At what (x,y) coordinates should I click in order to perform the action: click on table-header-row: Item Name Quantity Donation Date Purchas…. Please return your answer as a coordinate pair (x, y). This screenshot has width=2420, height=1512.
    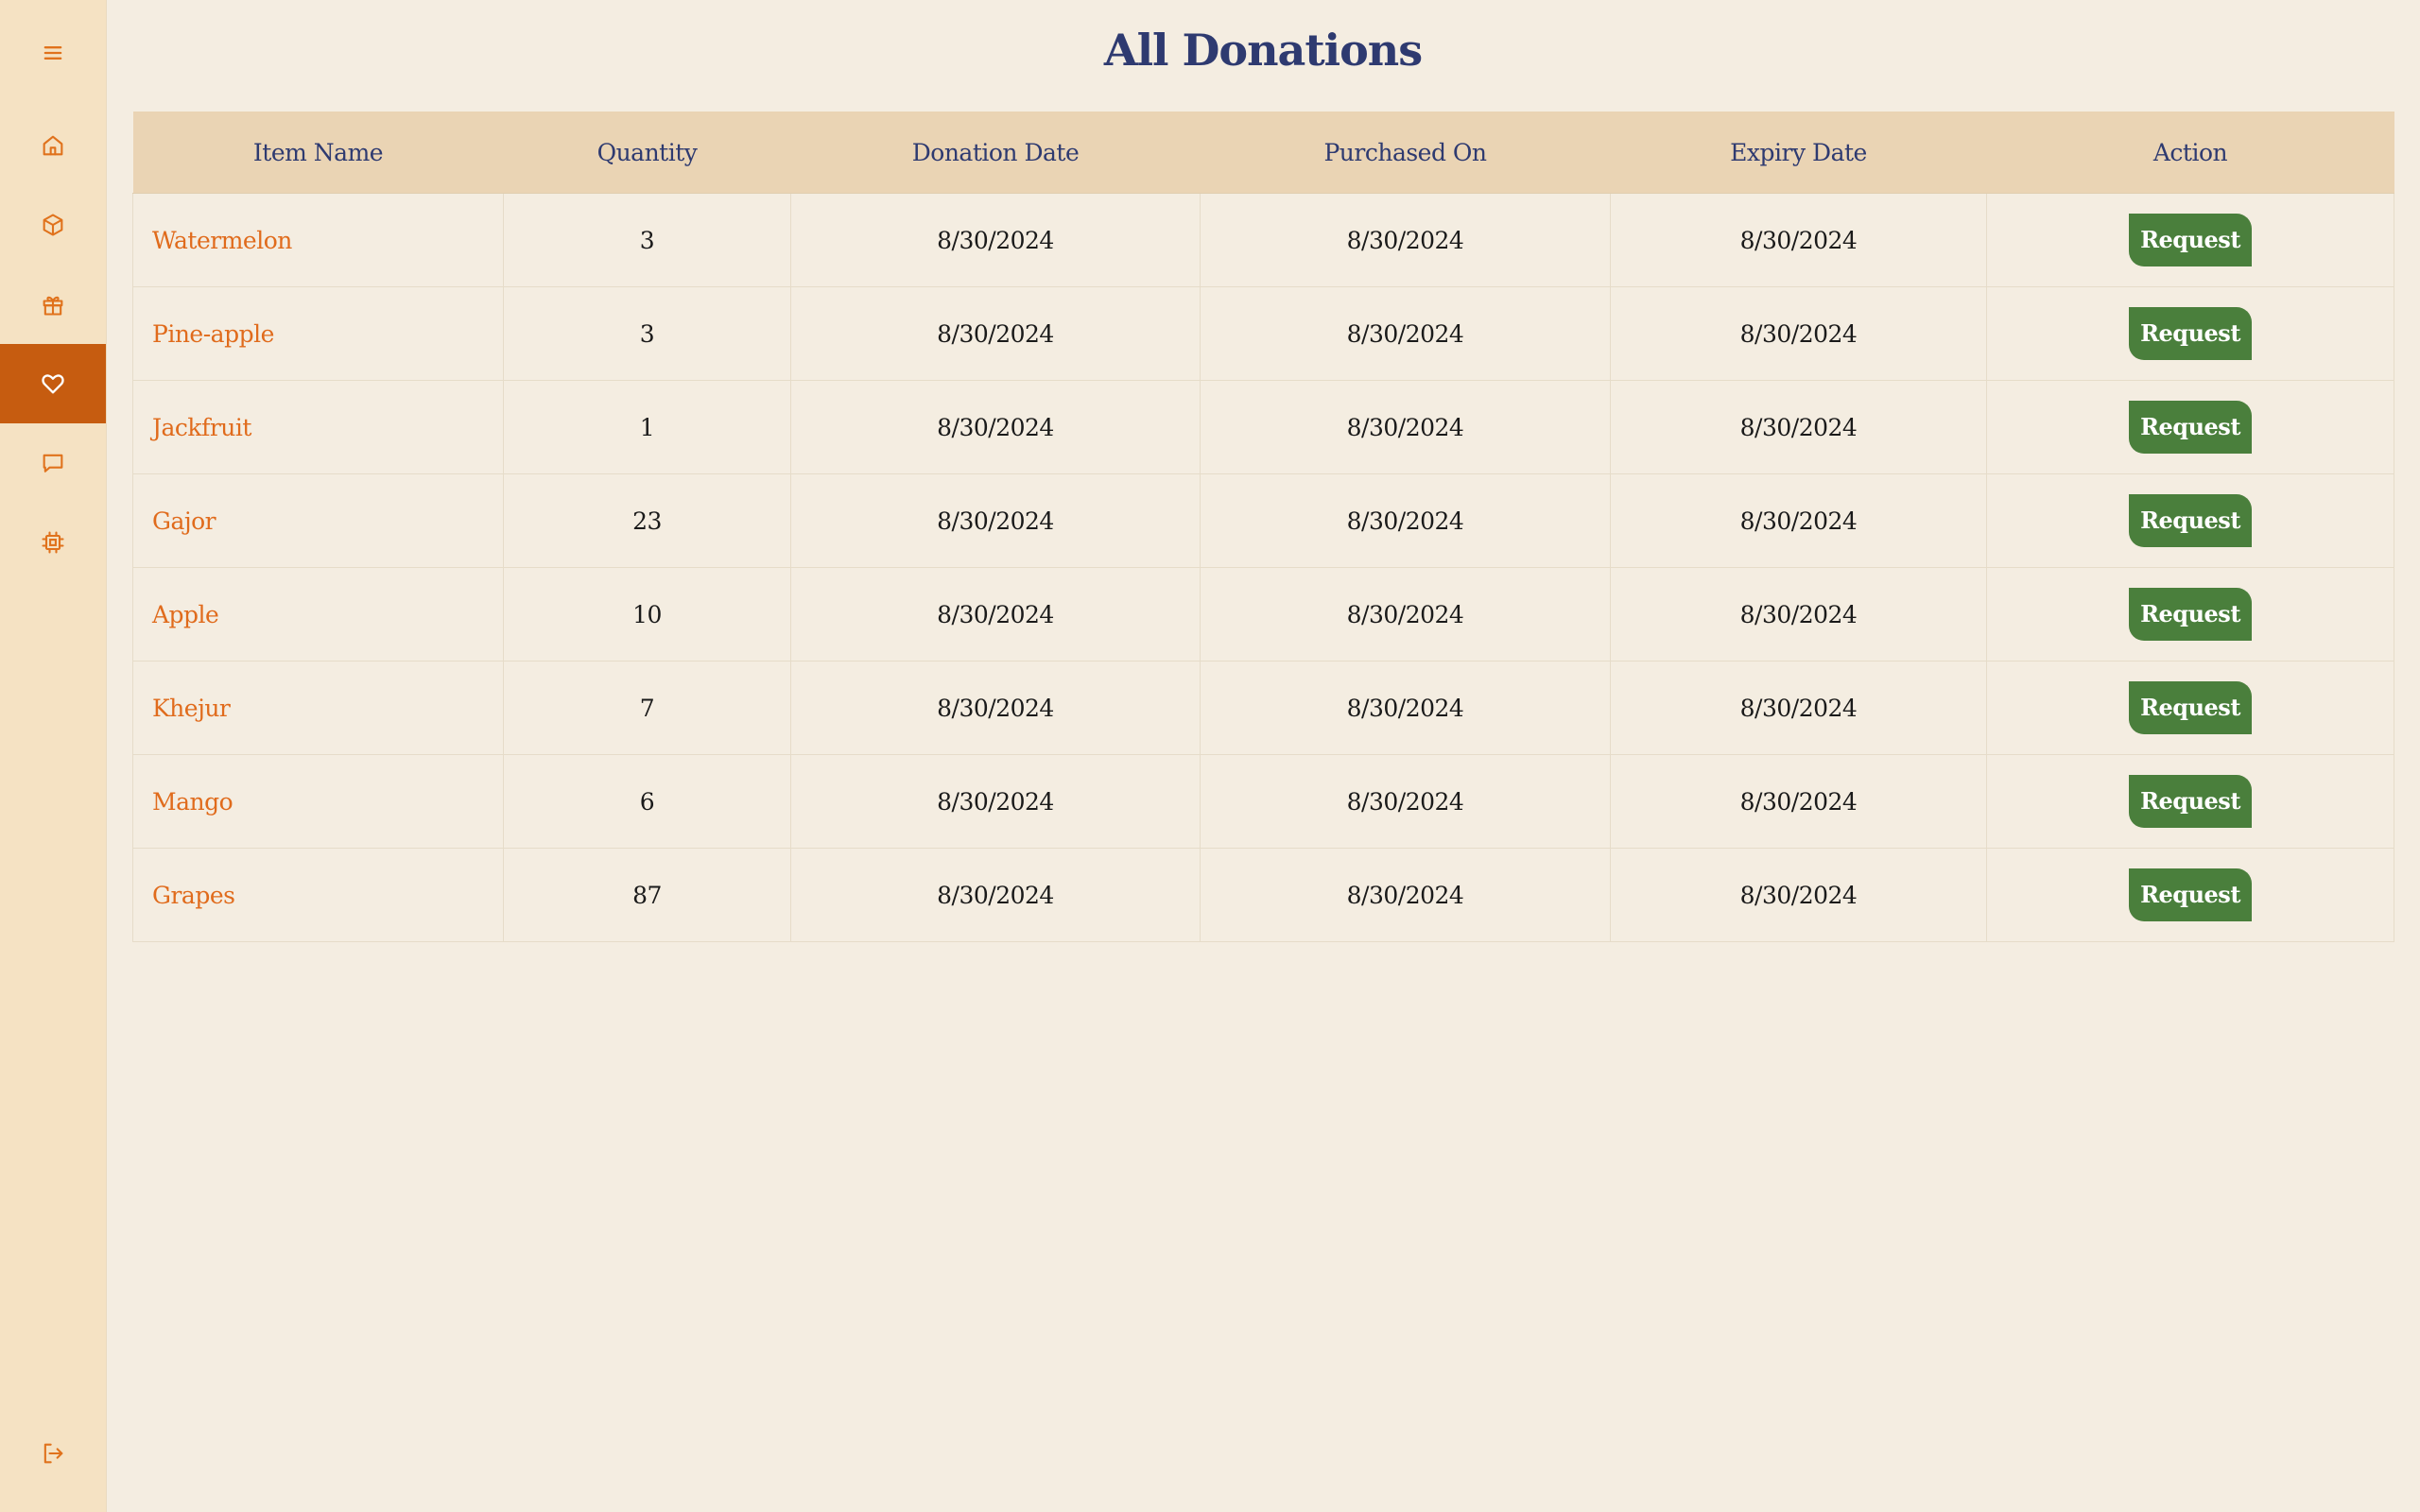
    Looking at the image, I should click on (1263, 153).